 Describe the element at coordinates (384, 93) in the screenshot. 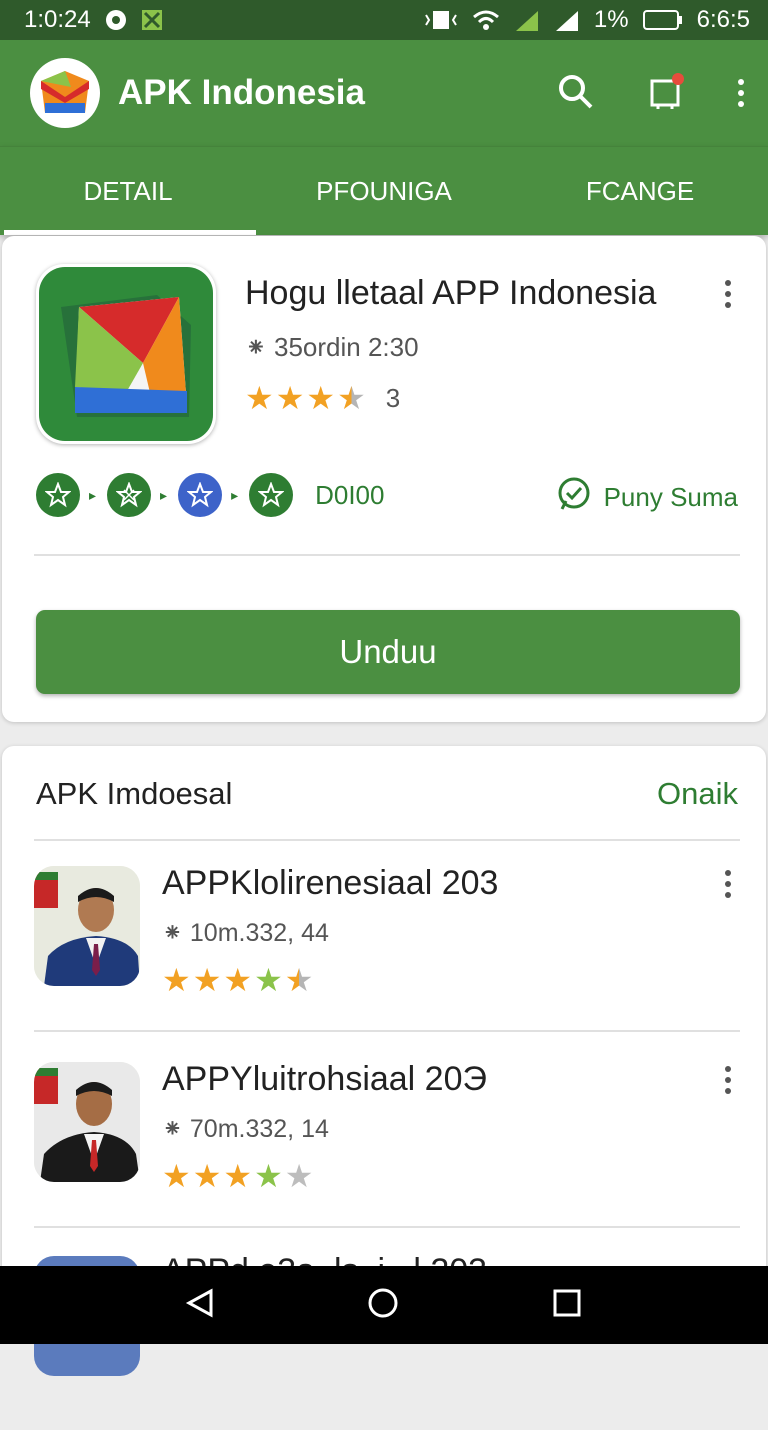

I see `app-bar: APK Indonesia` at that location.